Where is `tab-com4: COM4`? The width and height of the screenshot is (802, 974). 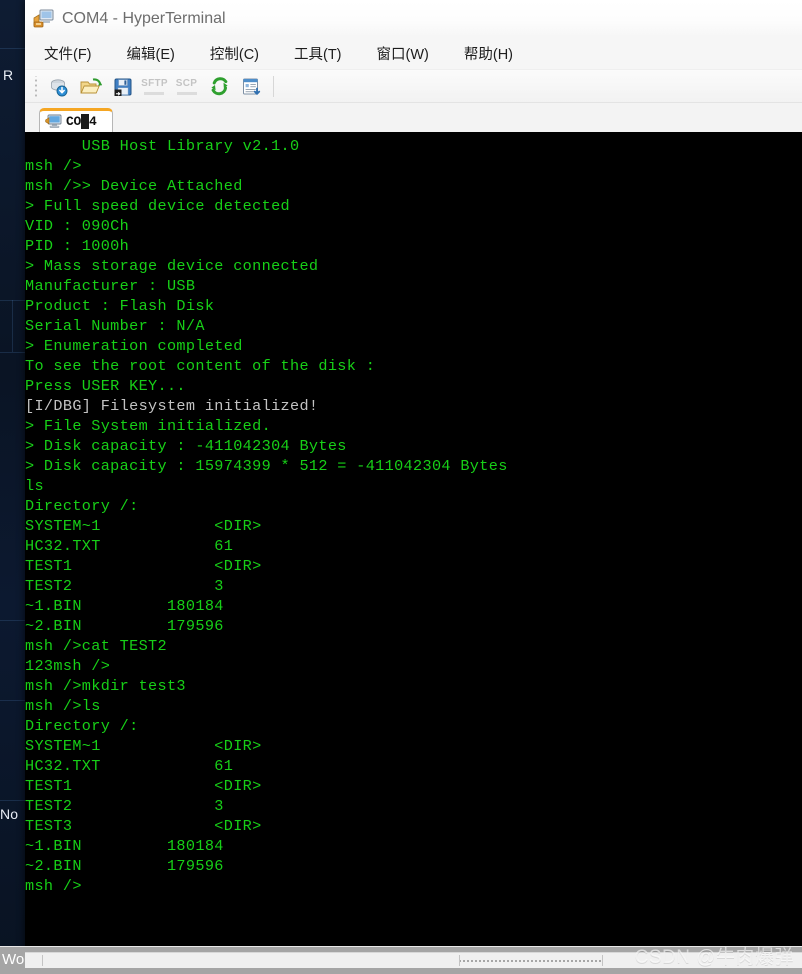 tab-com4: COM4 is located at coordinates (76, 120).